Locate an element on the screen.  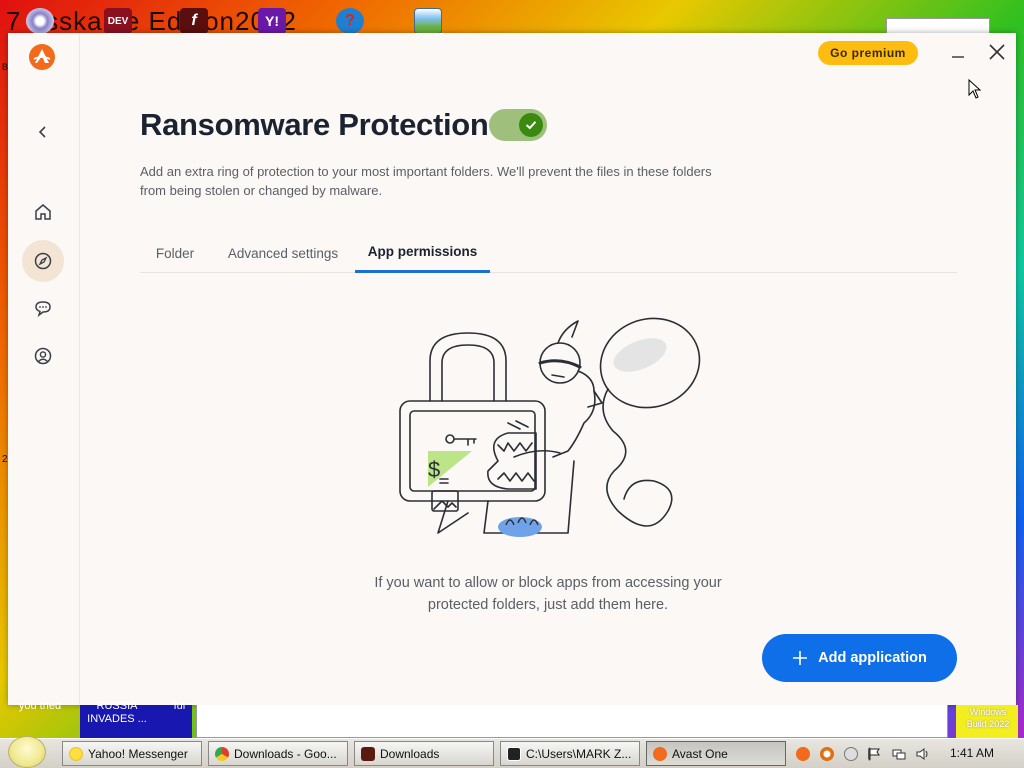
chevron-left-icon is located at coordinates (42, 132).